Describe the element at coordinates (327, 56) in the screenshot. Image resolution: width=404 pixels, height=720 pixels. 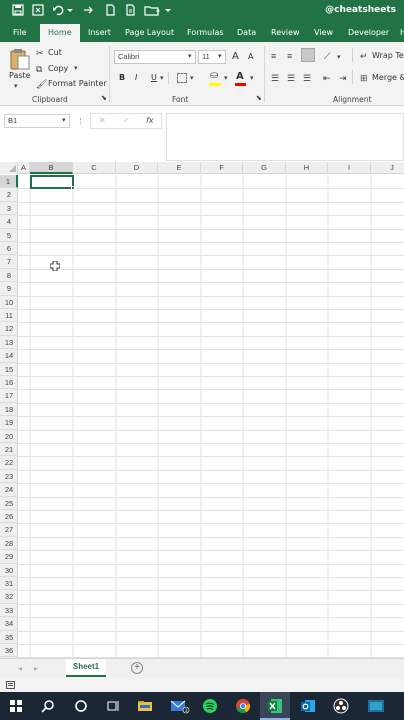
I see `orientation-icon: ⟋` at that location.